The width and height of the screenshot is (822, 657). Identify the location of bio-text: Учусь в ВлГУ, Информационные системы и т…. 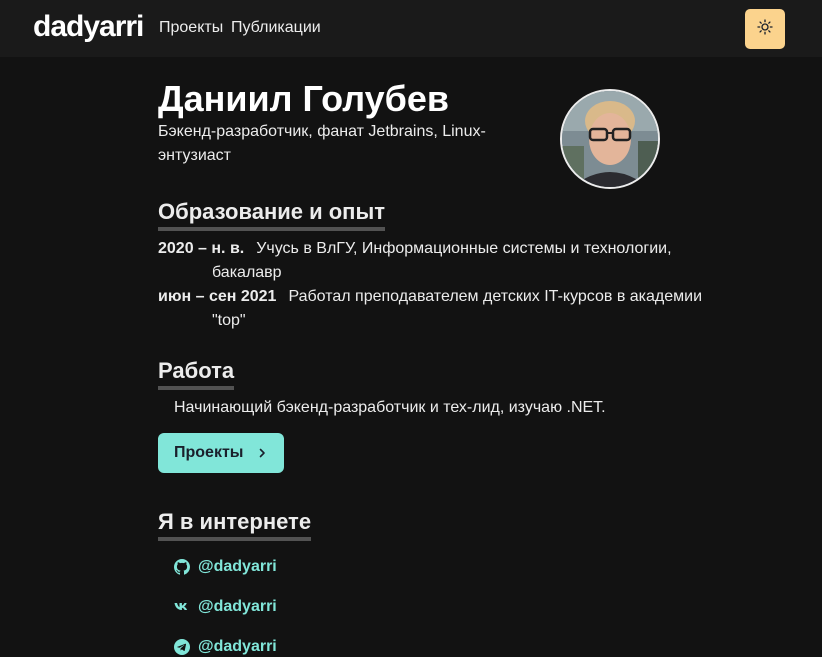
(442, 260).